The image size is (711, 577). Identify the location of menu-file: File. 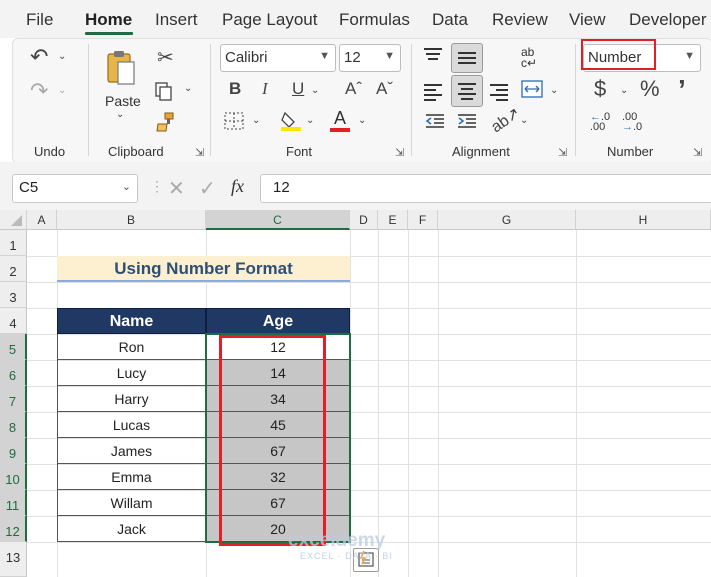
(39, 20).